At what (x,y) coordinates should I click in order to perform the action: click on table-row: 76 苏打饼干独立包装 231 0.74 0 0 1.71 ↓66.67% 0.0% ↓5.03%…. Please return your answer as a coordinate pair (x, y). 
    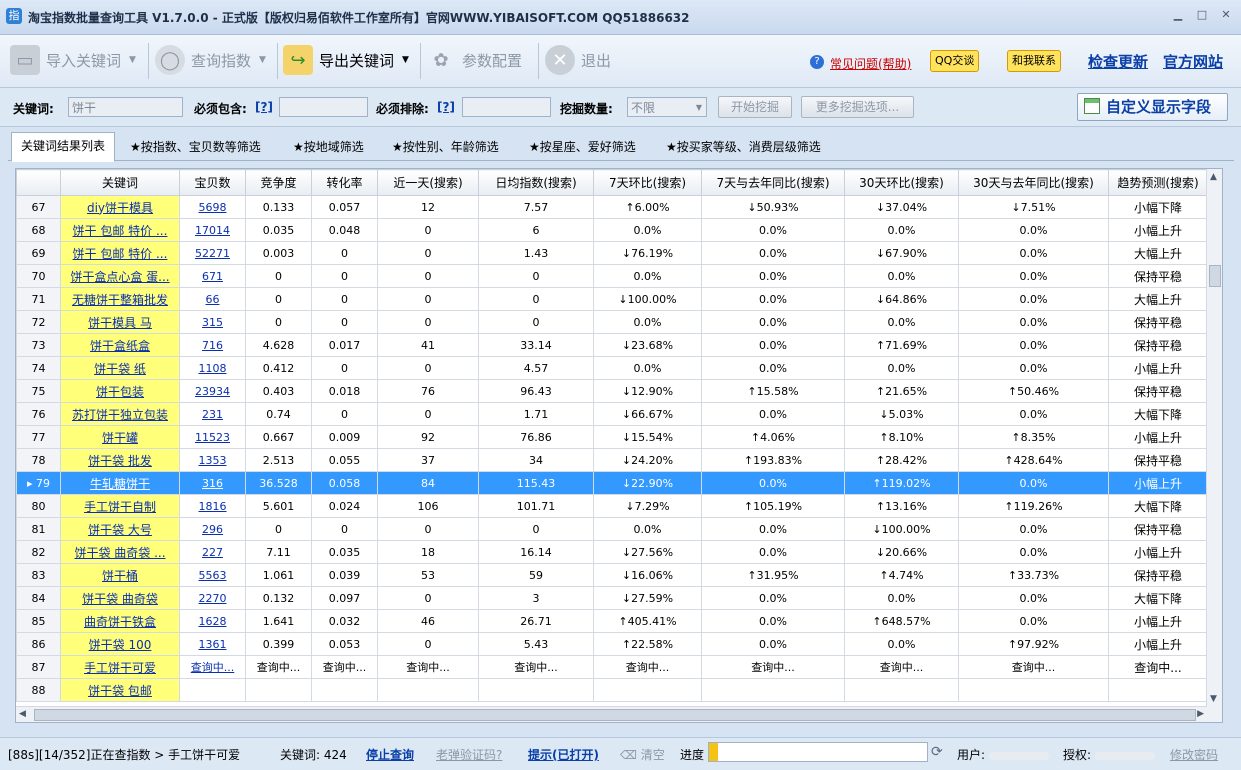
    Looking at the image, I should click on (612, 414).